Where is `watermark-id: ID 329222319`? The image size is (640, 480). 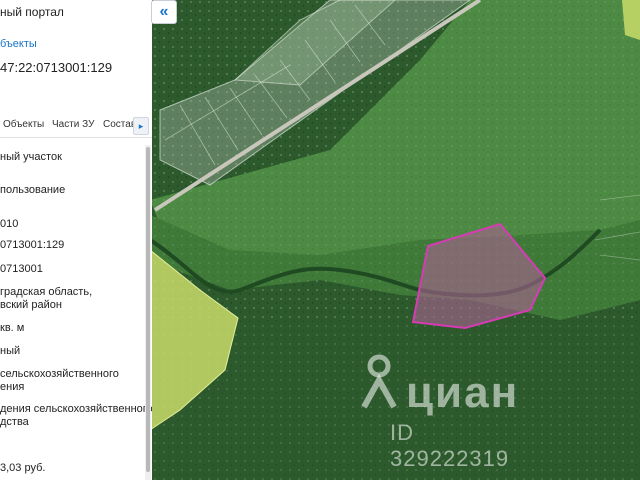
watermark-id: ID 329222319 is located at coordinates (450, 445).